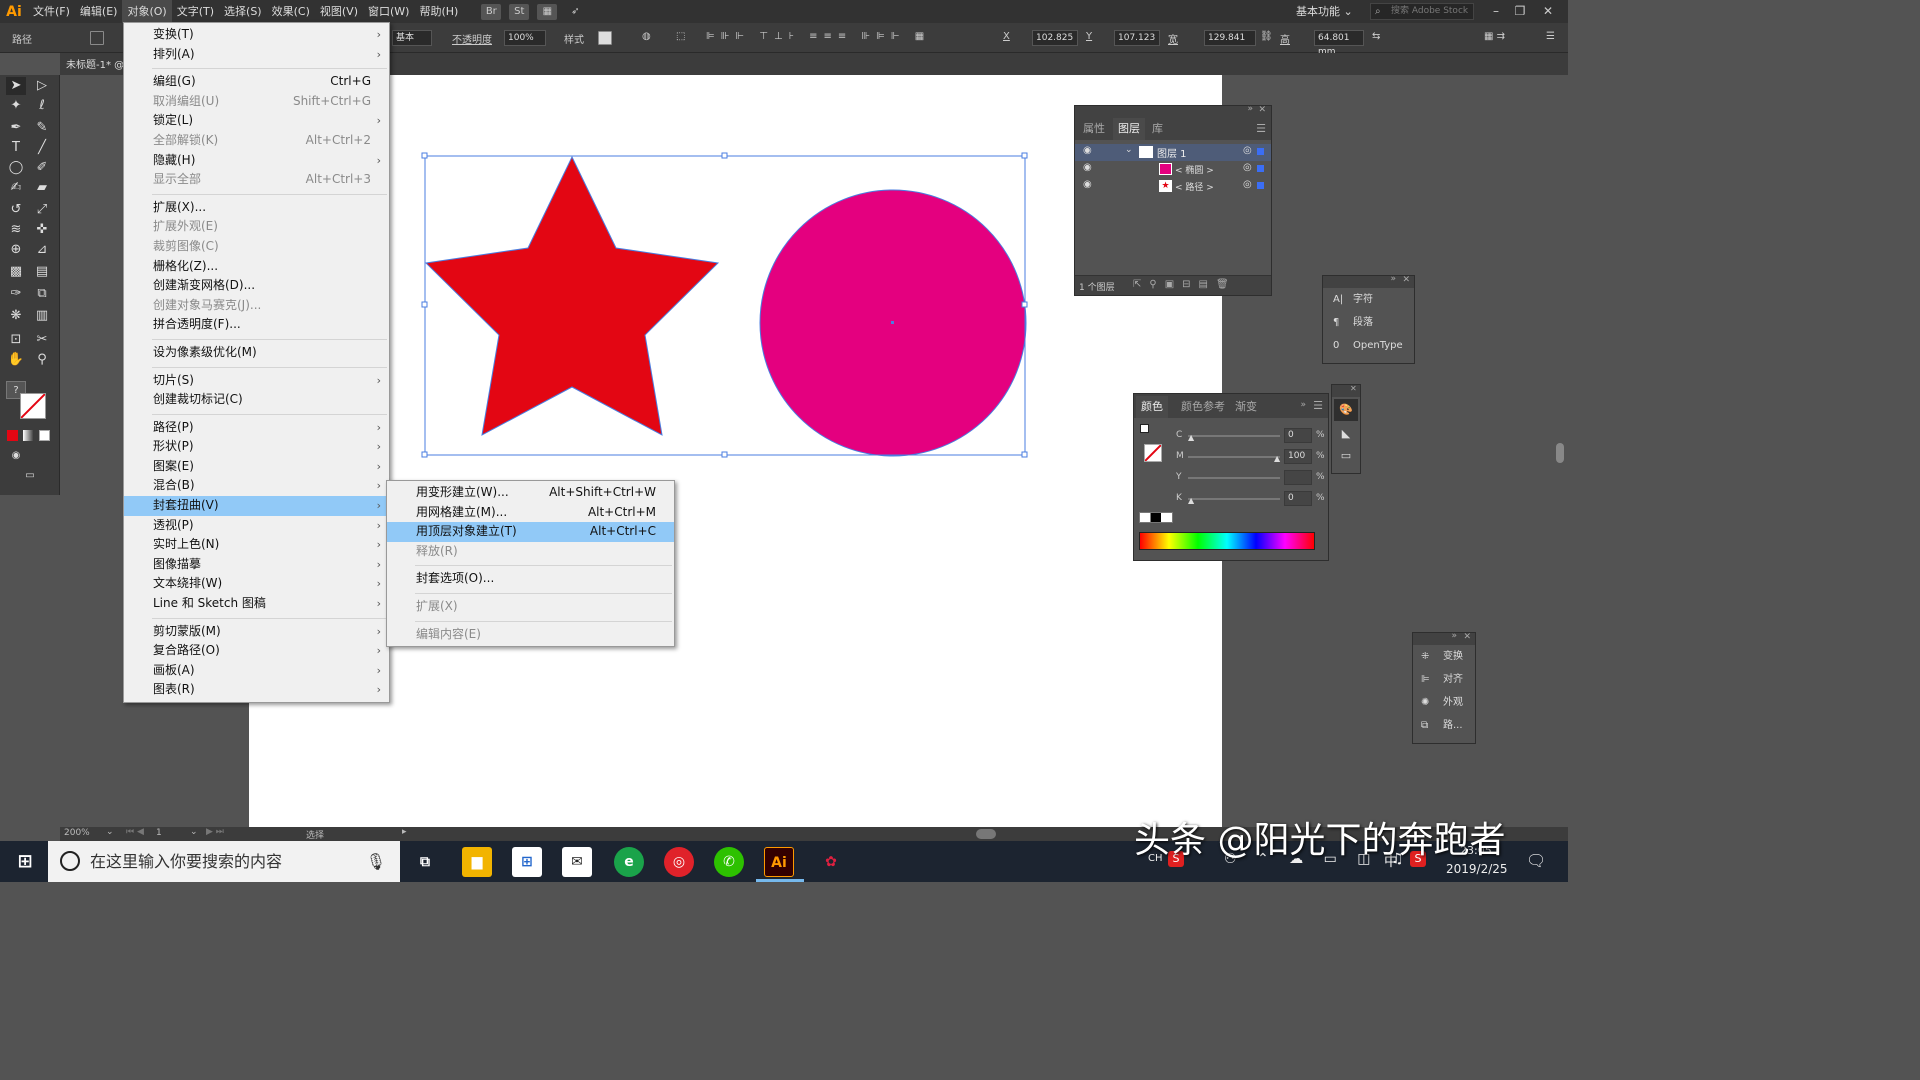 The width and height of the screenshot is (1920, 1080). What do you see at coordinates (729, 862) in the screenshot?
I see `wechat-icon: ✆` at bounding box center [729, 862].